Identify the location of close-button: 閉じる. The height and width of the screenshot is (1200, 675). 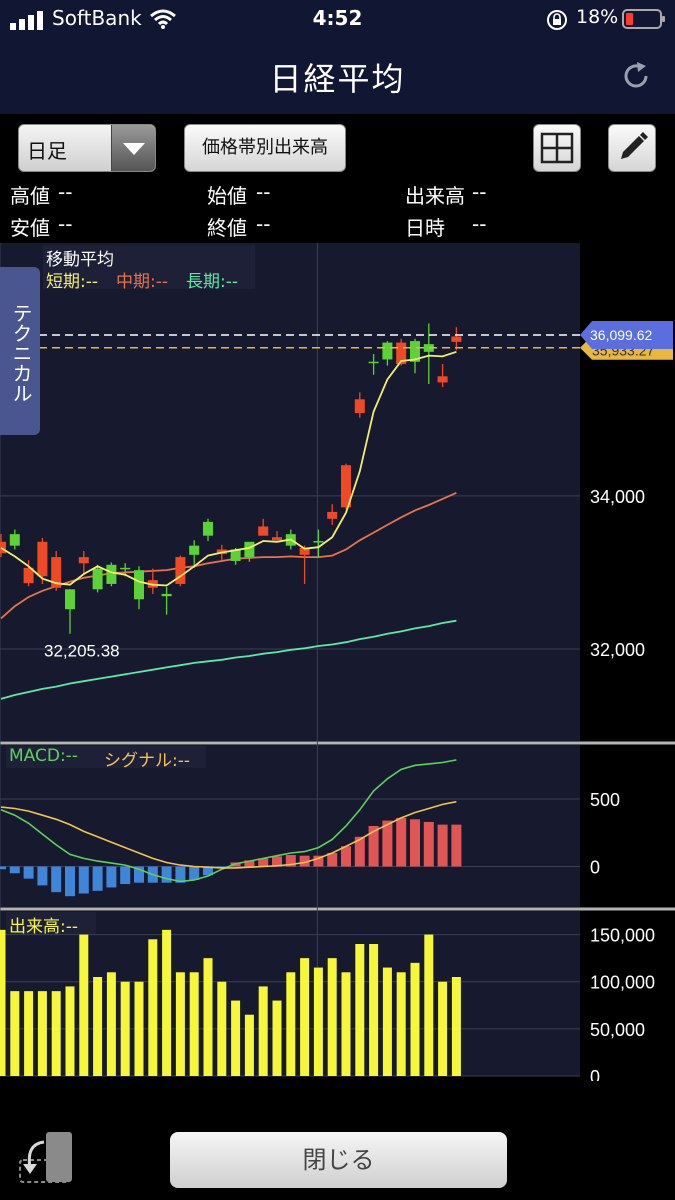
(338, 1160).